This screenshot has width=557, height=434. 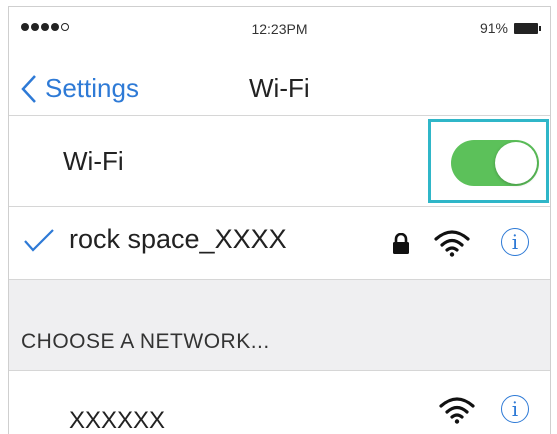 I want to click on navigation-bar: Settings Wi-Fi, so click(x=279, y=83).